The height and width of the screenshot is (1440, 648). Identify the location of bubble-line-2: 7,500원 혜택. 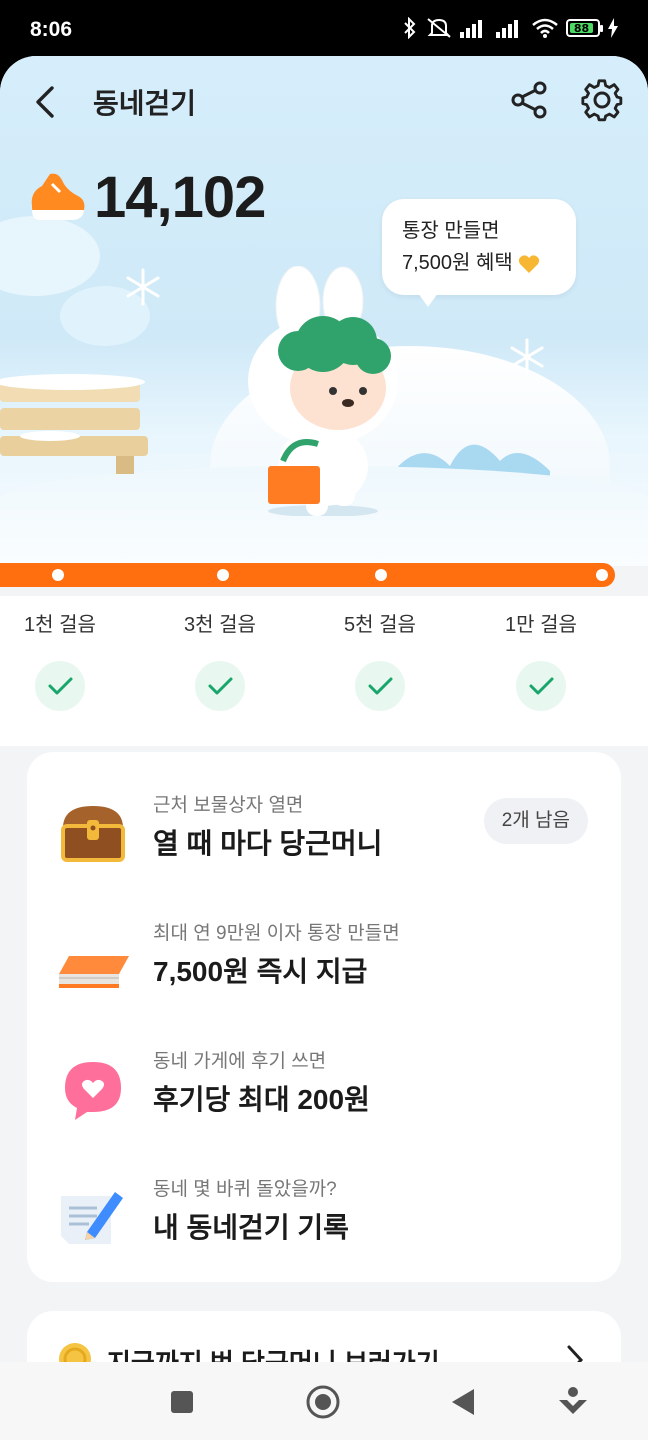
(457, 263).